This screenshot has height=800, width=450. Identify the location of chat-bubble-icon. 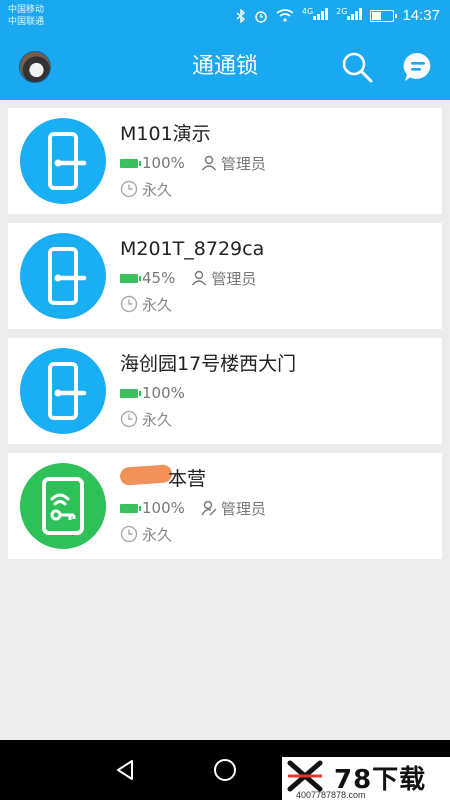
(418, 67).